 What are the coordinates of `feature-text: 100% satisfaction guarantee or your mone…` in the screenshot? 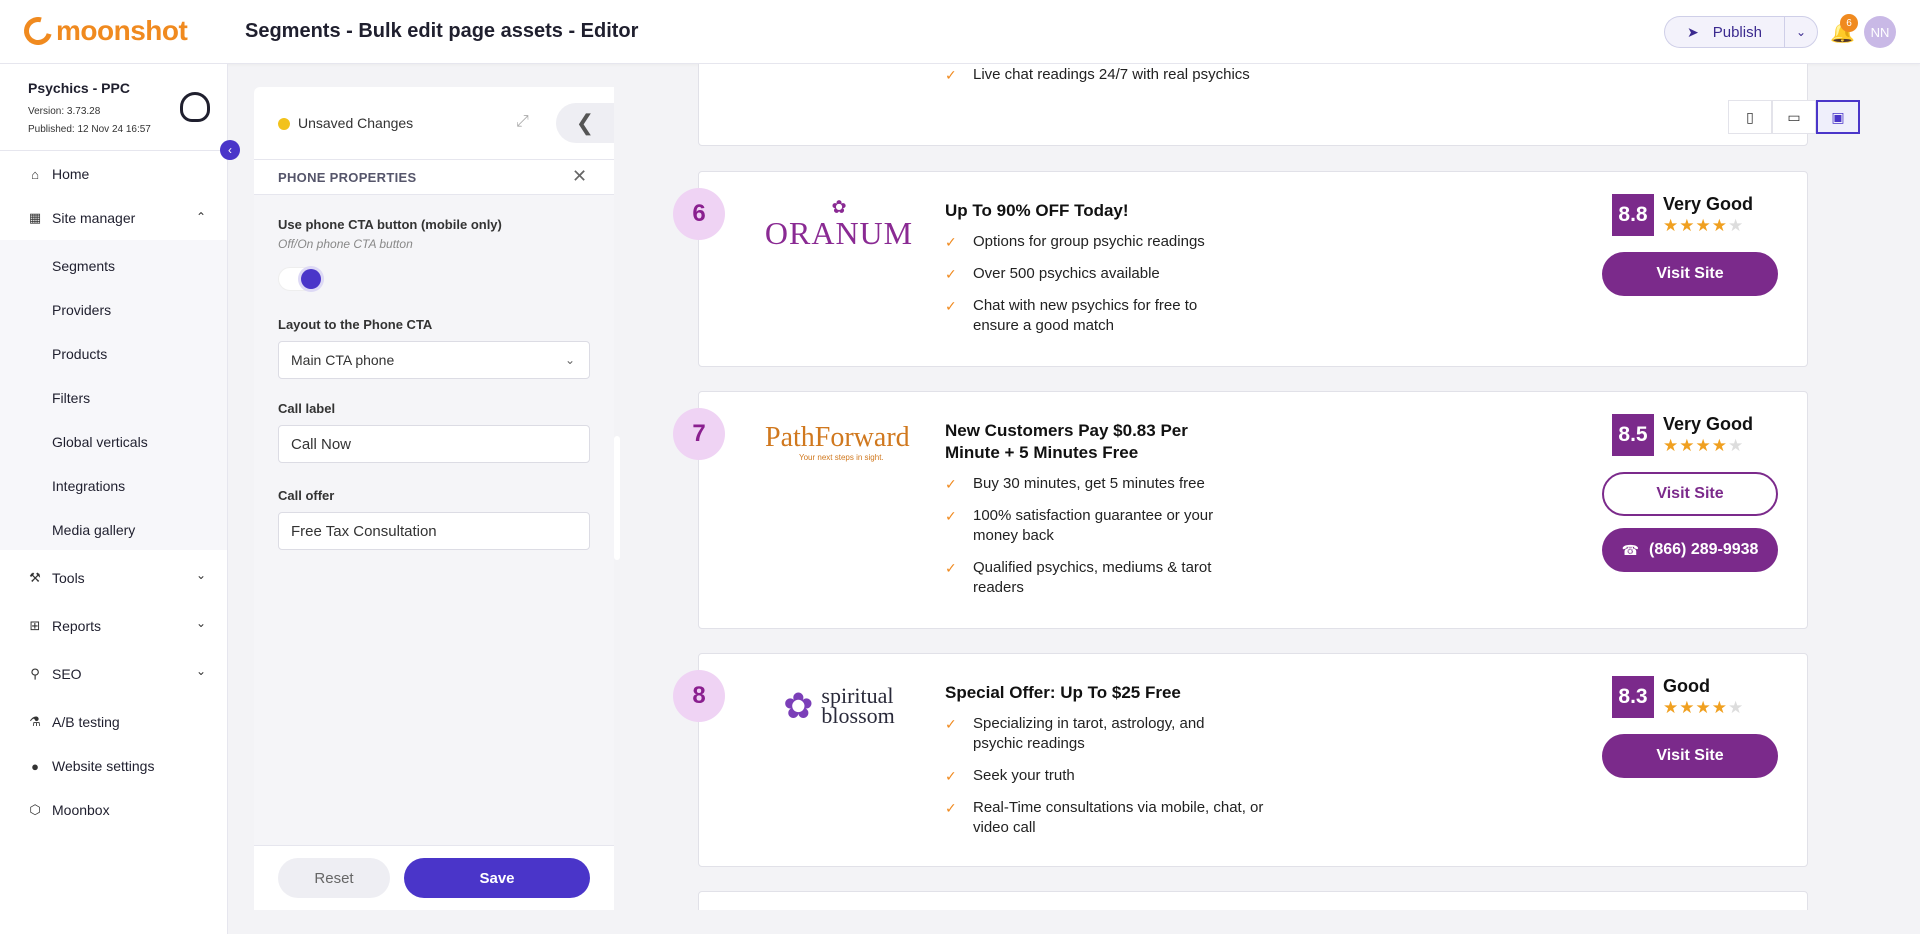 It's located at (1093, 525).